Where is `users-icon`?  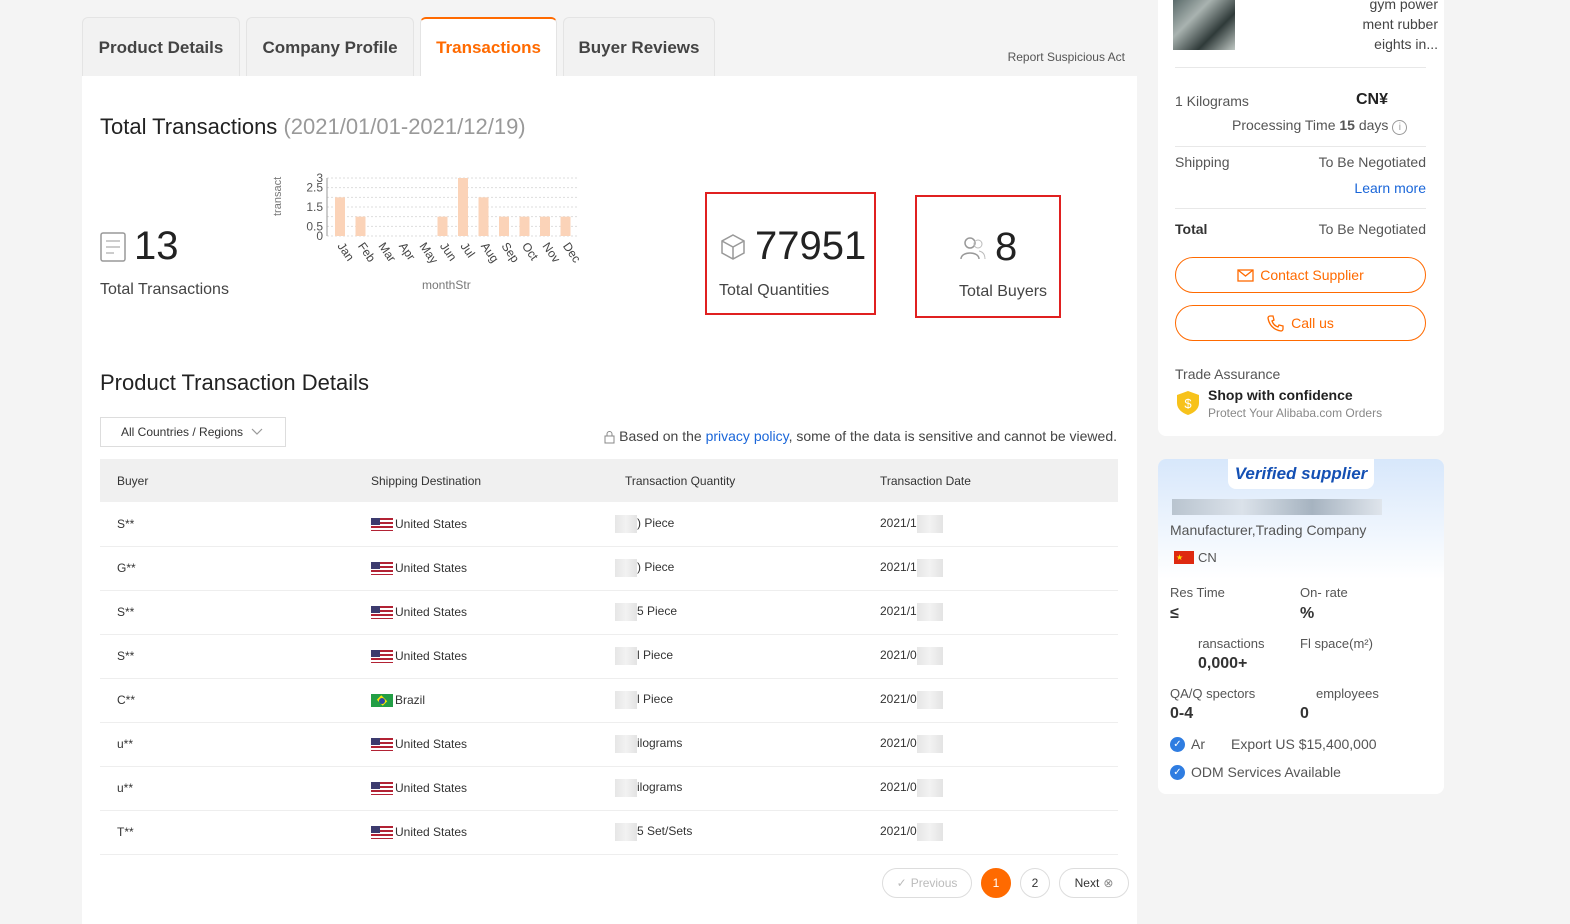 users-icon is located at coordinates (973, 247).